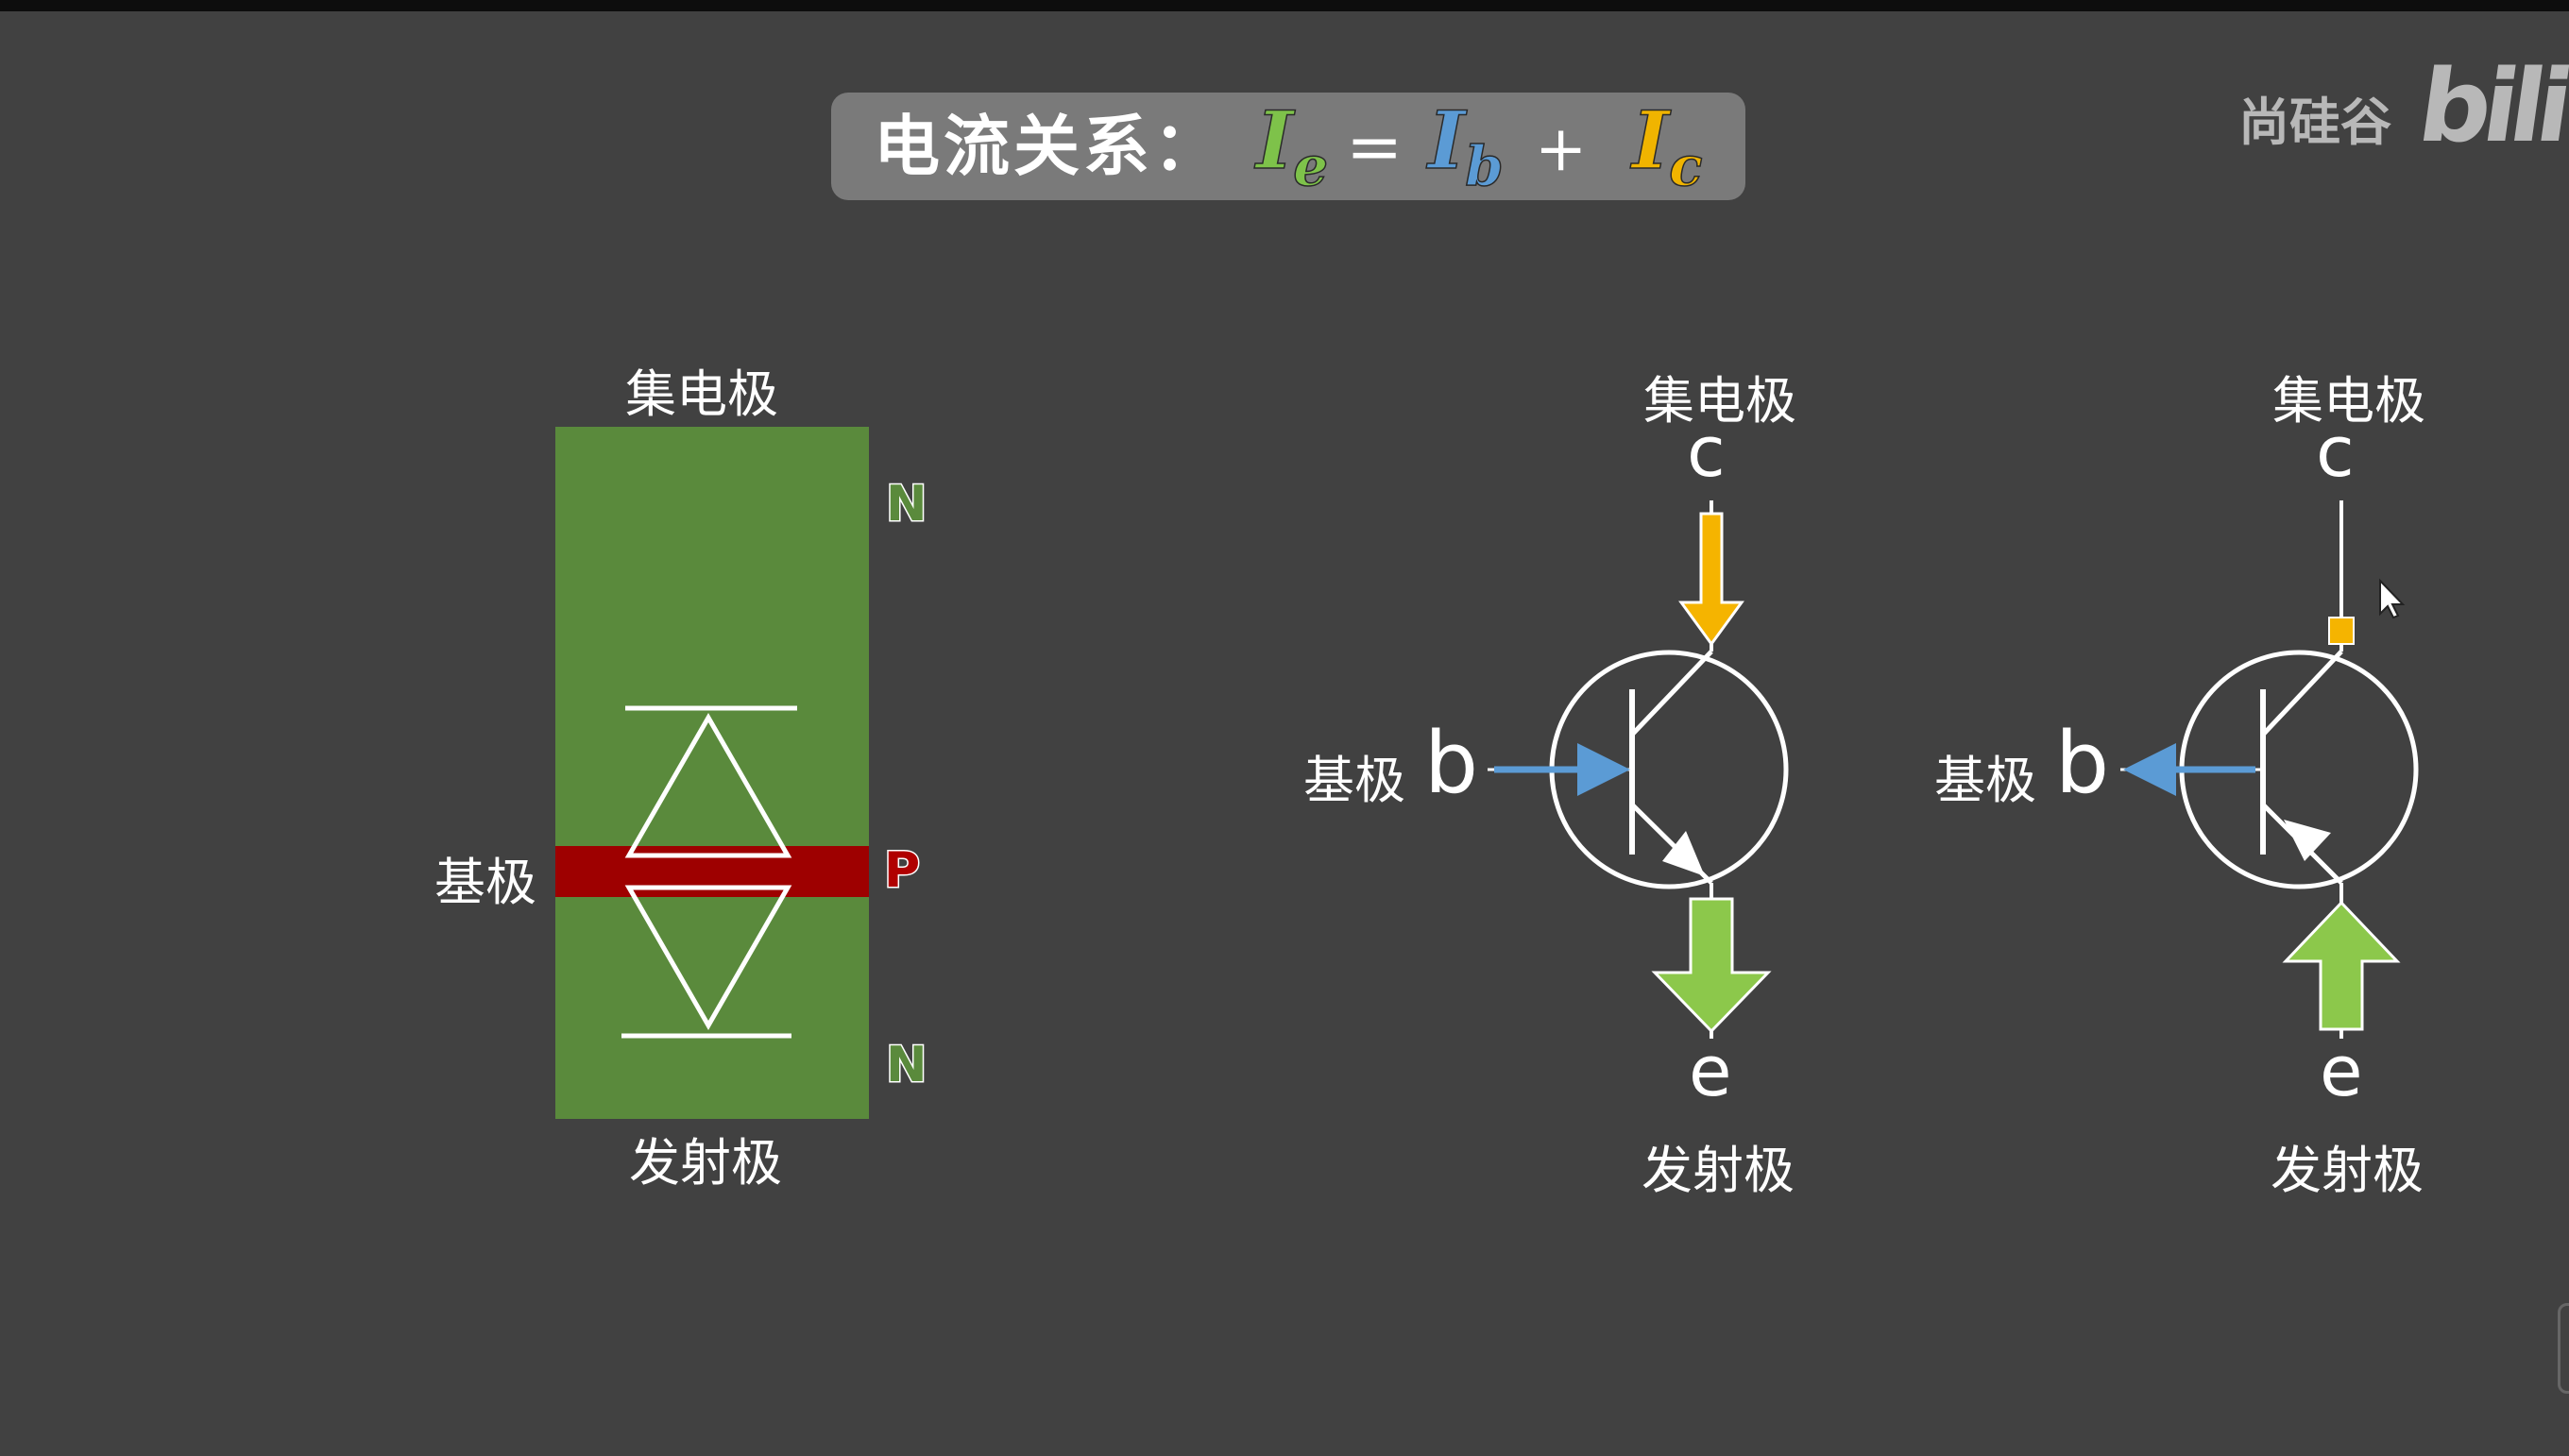 The width and height of the screenshot is (2569, 1456). I want to click on semi-base-label: 基极, so click(485, 882).